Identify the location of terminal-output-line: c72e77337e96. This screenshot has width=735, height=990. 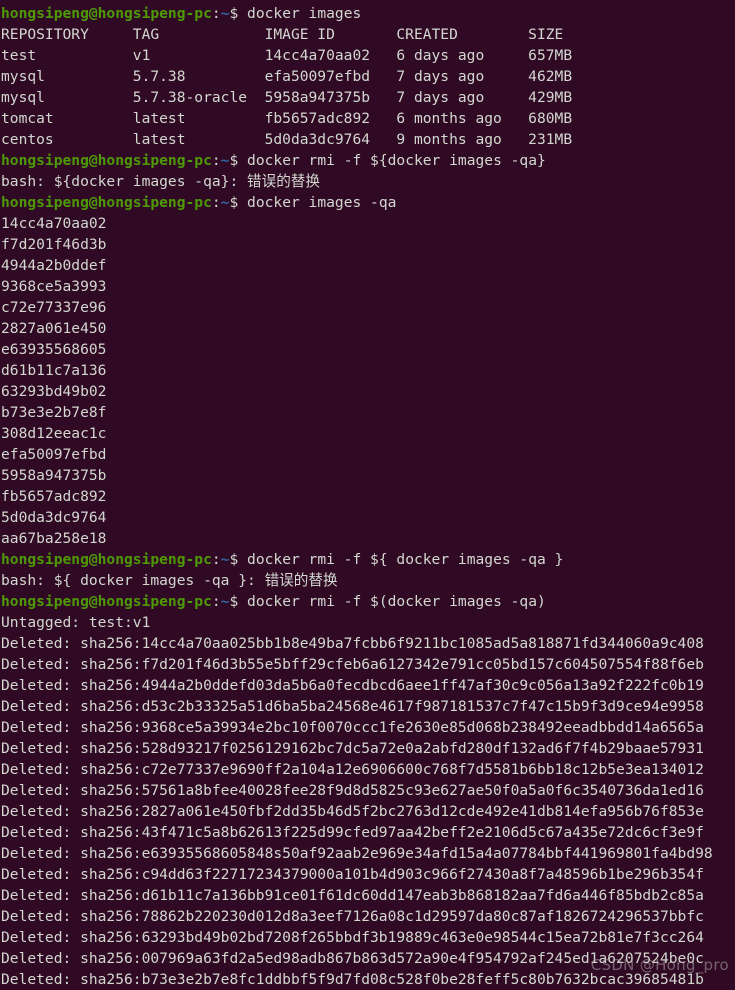
(368, 307).